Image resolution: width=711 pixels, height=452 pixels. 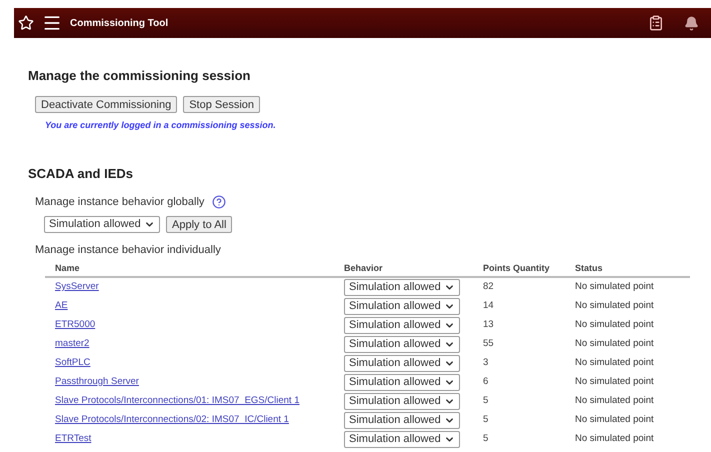 What do you see at coordinates (73, 438) in the screenshot?
I see `instance-link: ETRTest` at bounding box center [73, 438].